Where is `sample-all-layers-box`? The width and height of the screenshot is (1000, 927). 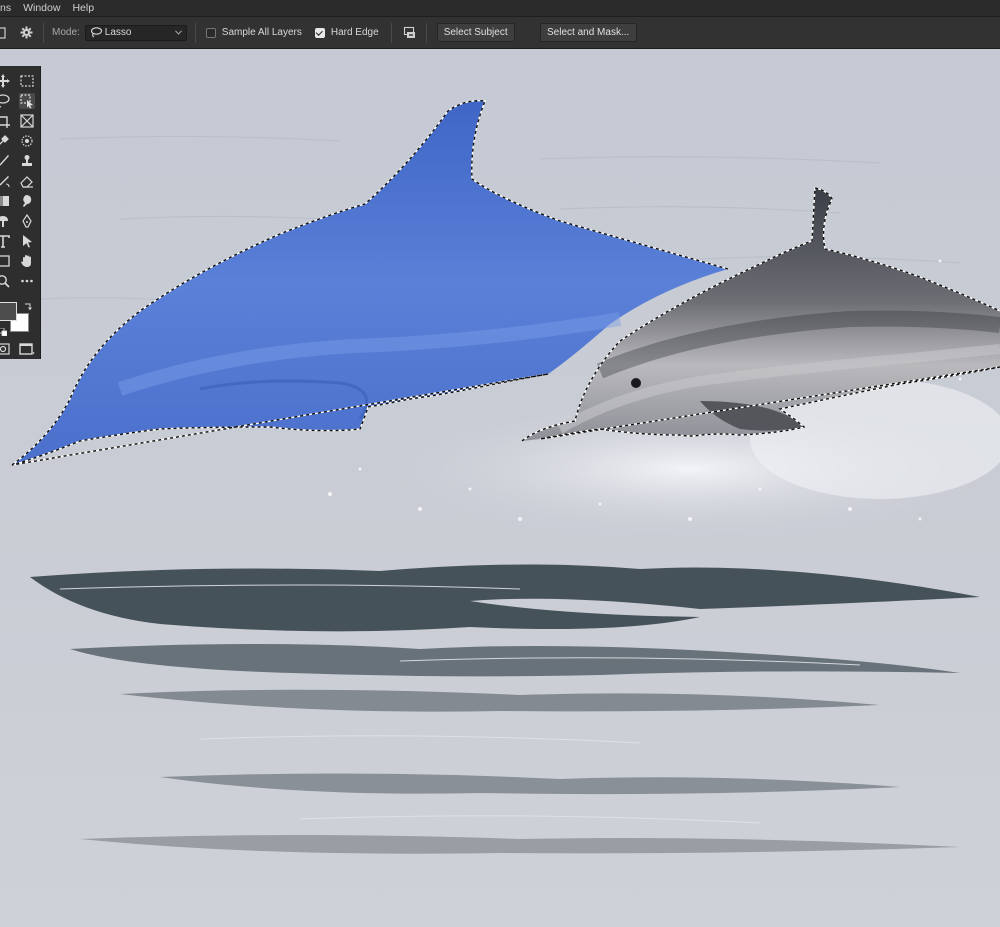
sample-all-layers-box is located at coordinates (210, 32).